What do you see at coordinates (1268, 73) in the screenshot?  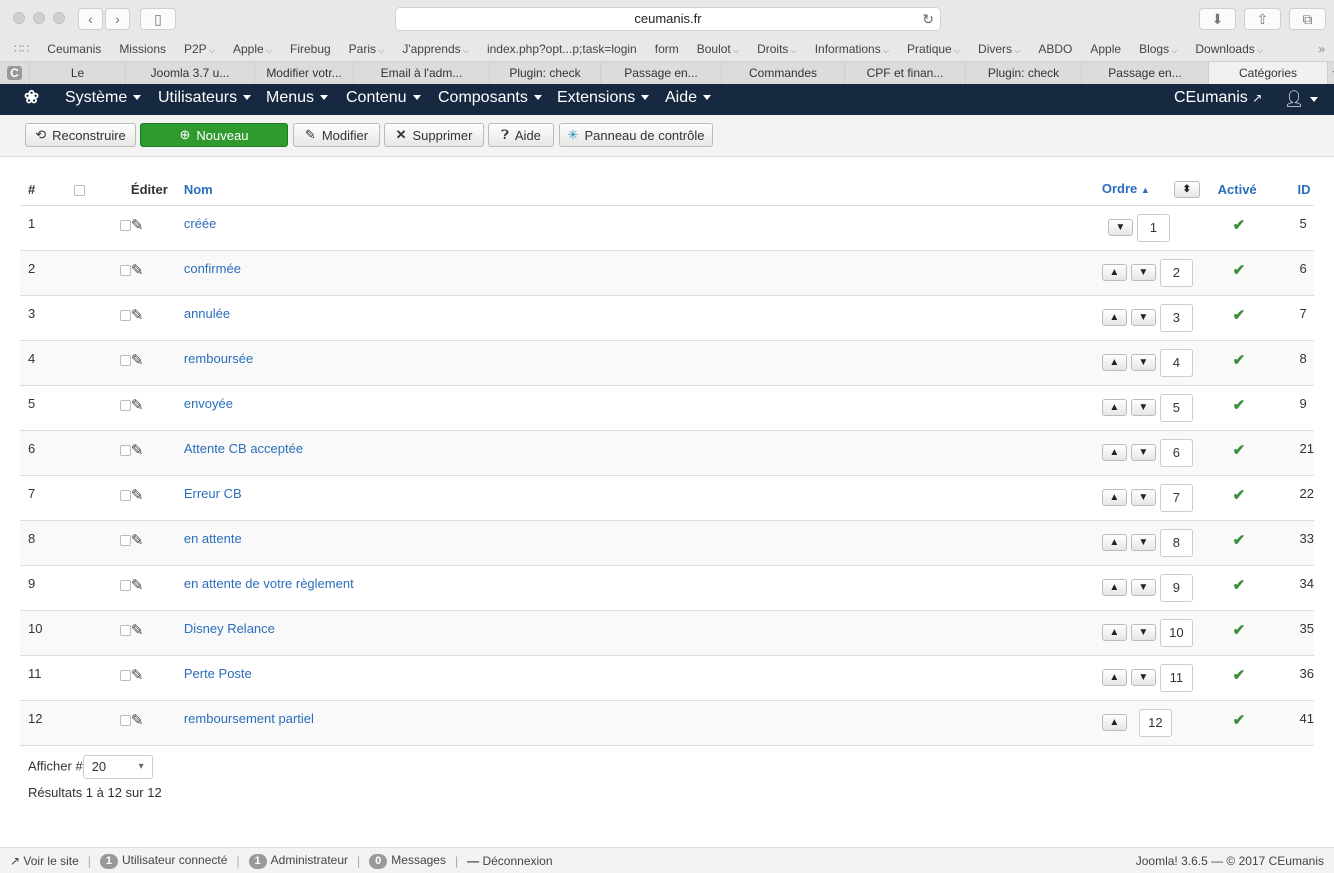 I see `browser-tab: Catégories` at bounding box center [1268, 73].